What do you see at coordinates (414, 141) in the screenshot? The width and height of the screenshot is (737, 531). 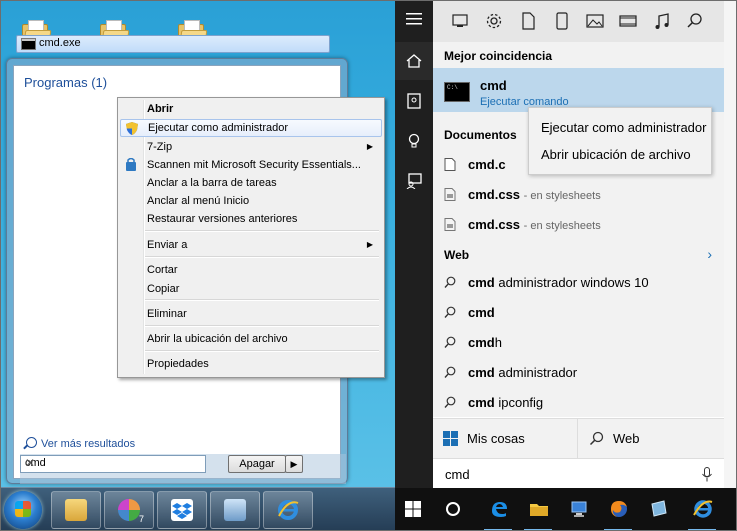 I see `tips-button` at bounding box center [414, 141].